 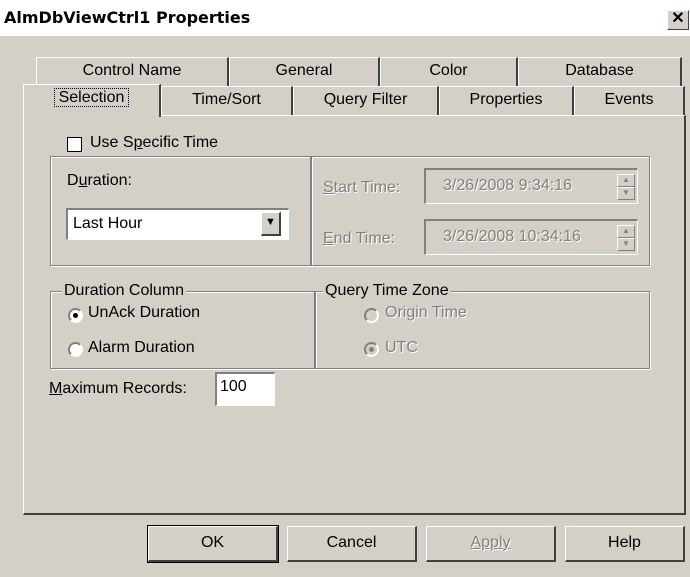 What do you see at coordinates (108, 223) in the screenshot?
I see `duration-value: Last Hour` at bounding box center [108, 223].